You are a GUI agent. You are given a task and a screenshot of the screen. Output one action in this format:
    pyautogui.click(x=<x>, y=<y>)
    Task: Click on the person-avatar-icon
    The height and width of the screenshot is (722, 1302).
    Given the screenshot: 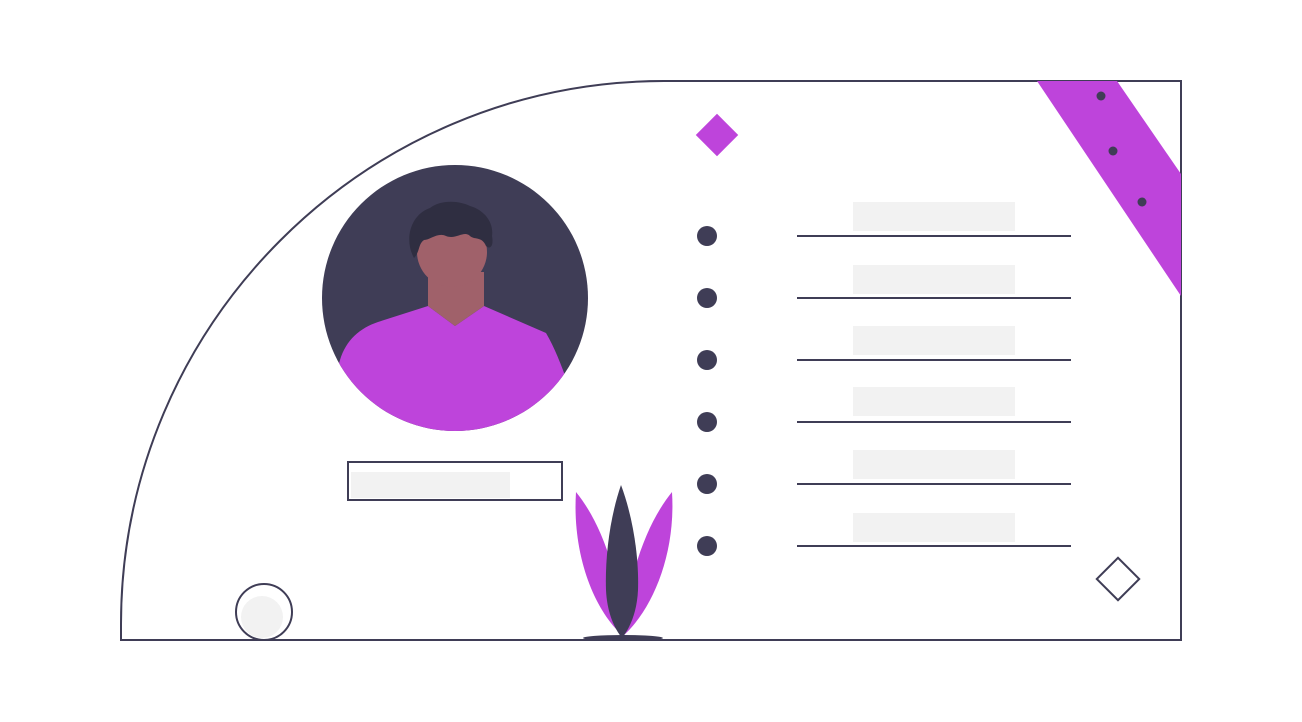 What is the action you would take?
    pyautogui.click(x=455, y=298)
    